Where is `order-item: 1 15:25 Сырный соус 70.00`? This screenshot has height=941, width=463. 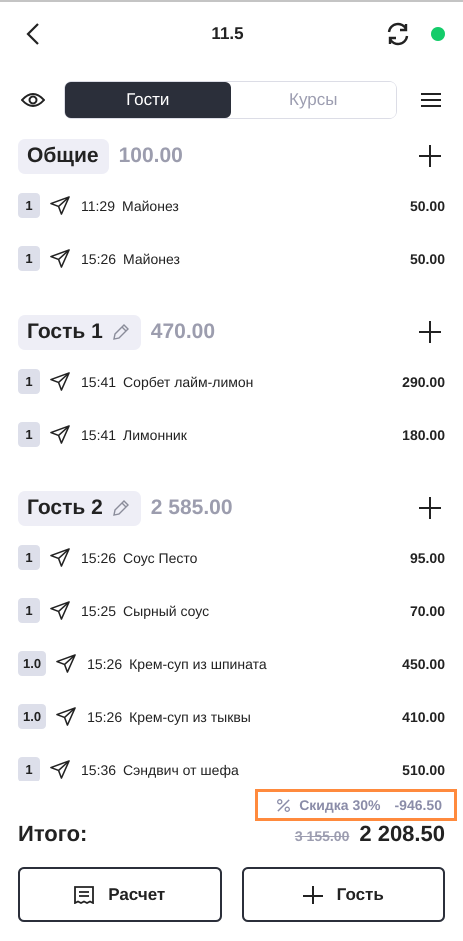
order-item: 1 15:25 Сырный соус 70.00 is located at coordinates (231, 610).